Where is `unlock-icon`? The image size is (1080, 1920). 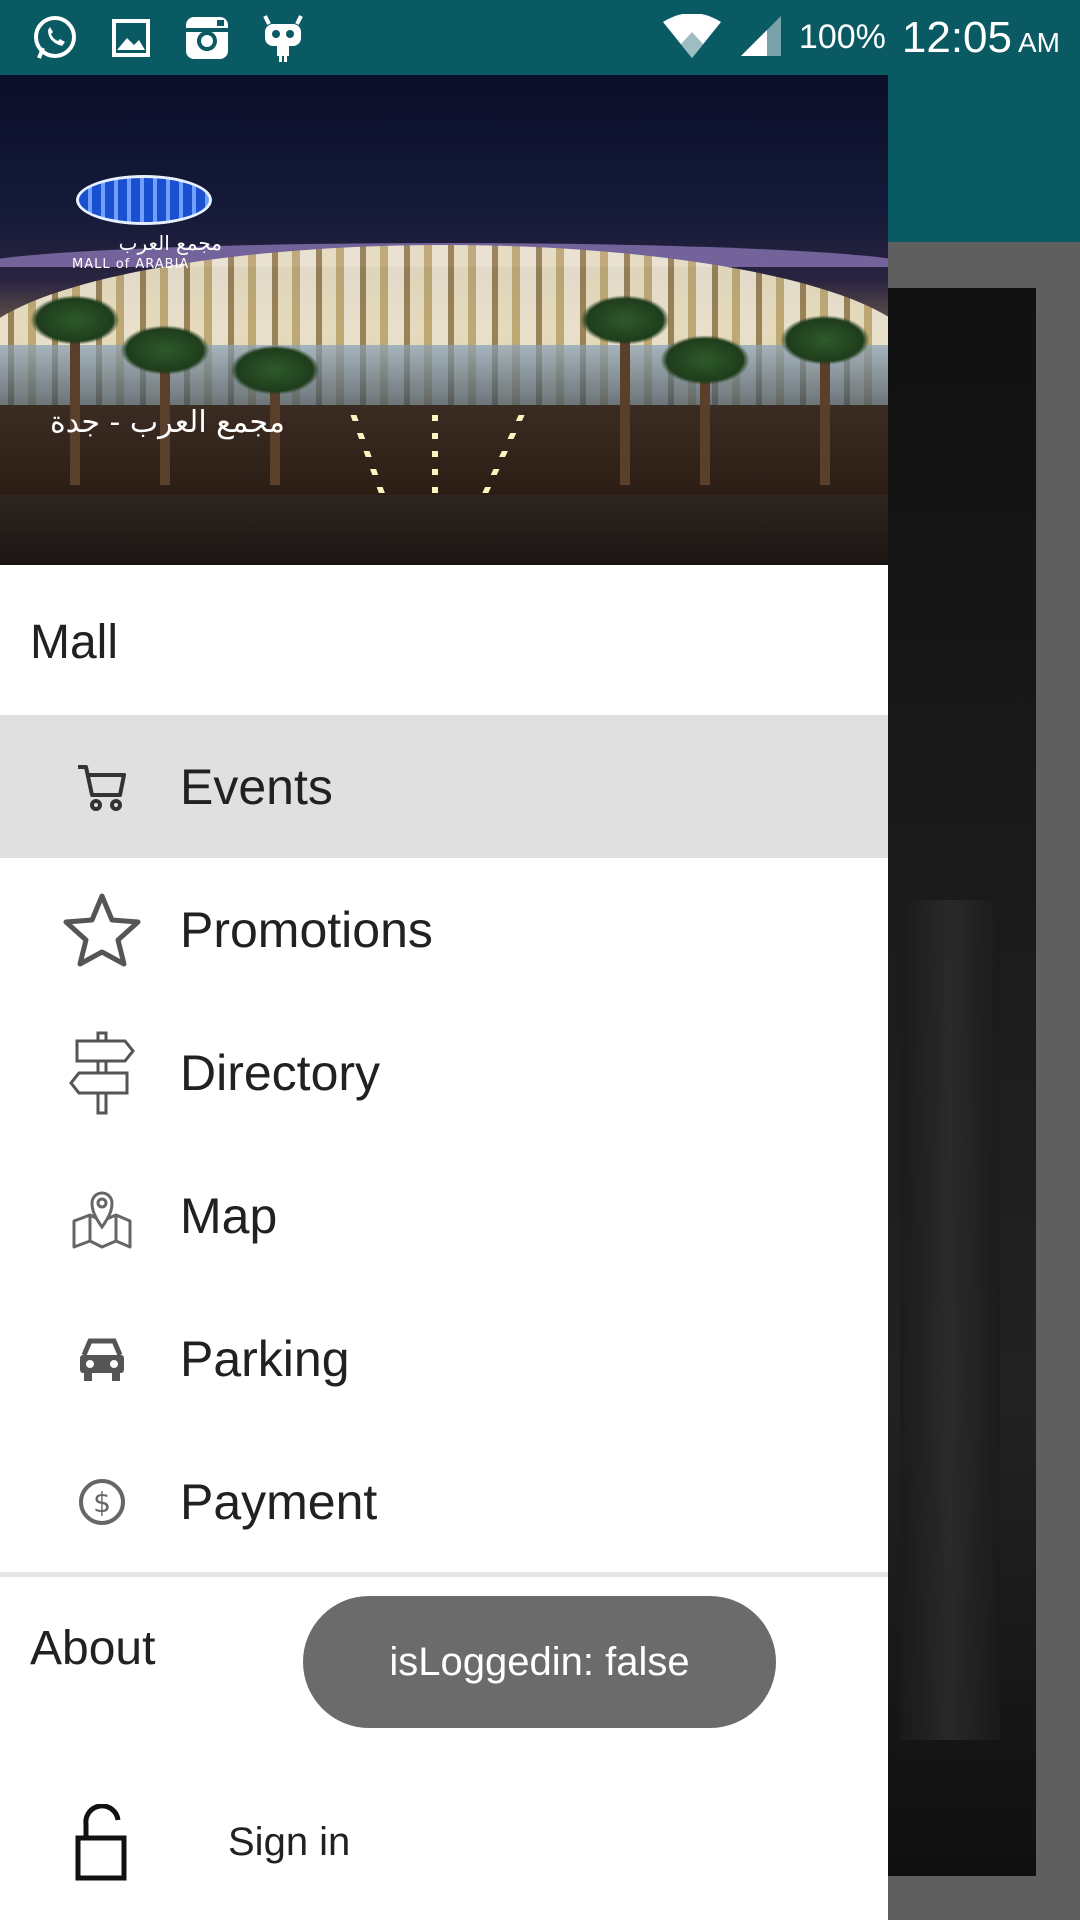
unlock-icon is located at coordinates (102, 1843).